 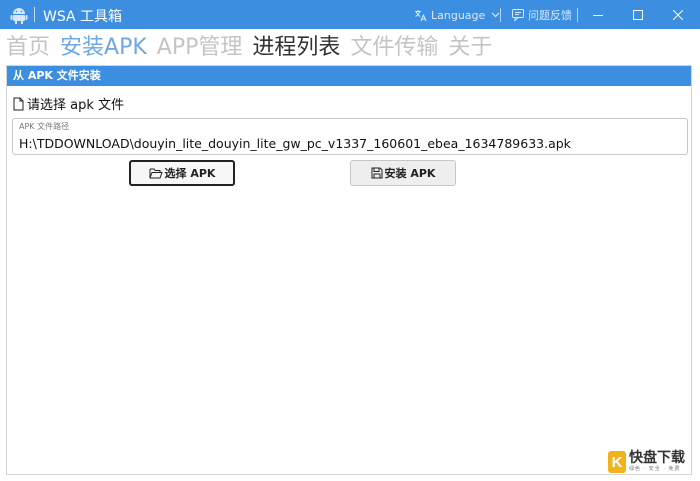 What do you see at coordinates (19, 16) in the screenshot?
I see `android-icon` at bounding box center [19, 16].